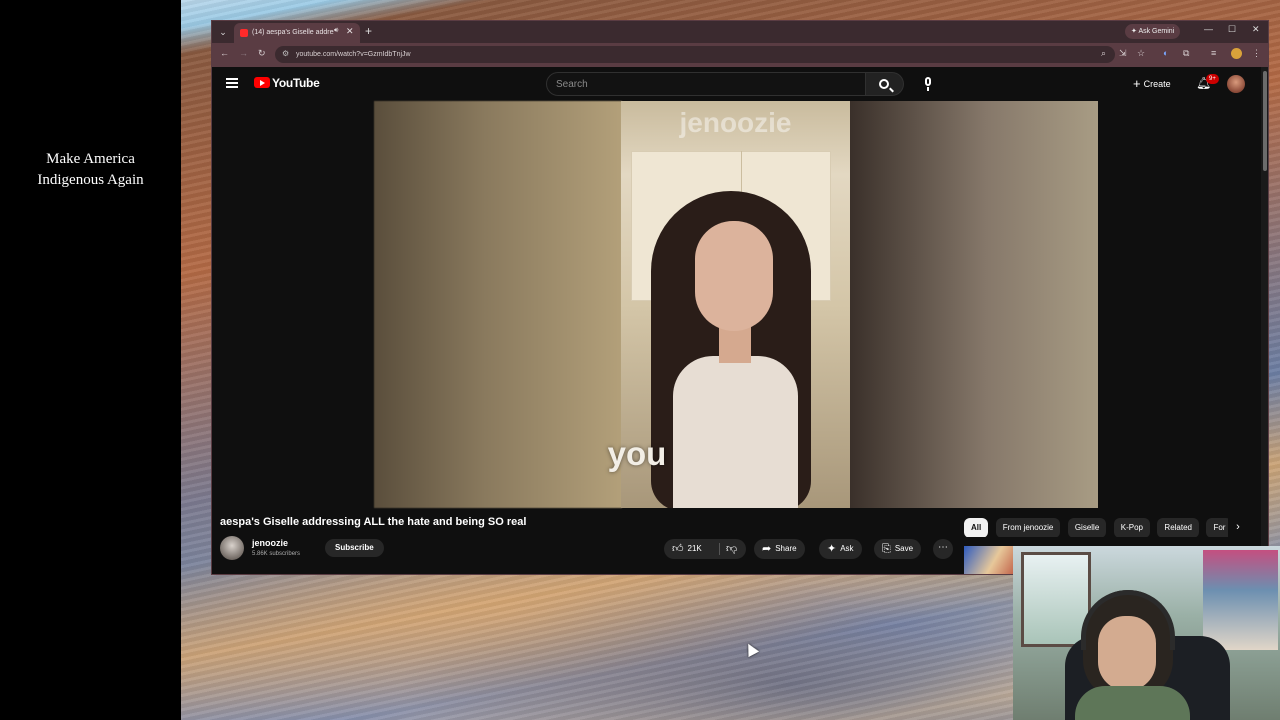 The height and width of the screenshot is (720, 1280). Describe the element at coordinates (1265, 121) in the screenshot. I see `scrollbar-thumb` at that location.